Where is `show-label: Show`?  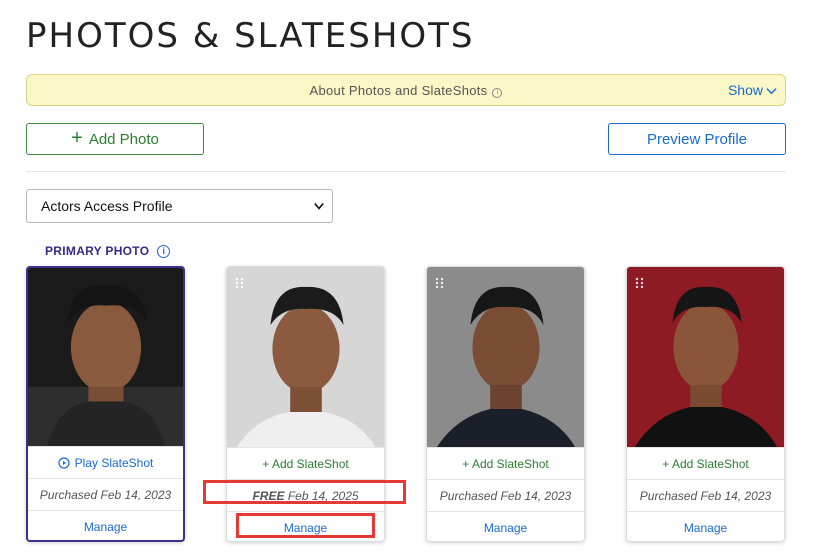
show-label: Show is located at coordinates (745, 90).